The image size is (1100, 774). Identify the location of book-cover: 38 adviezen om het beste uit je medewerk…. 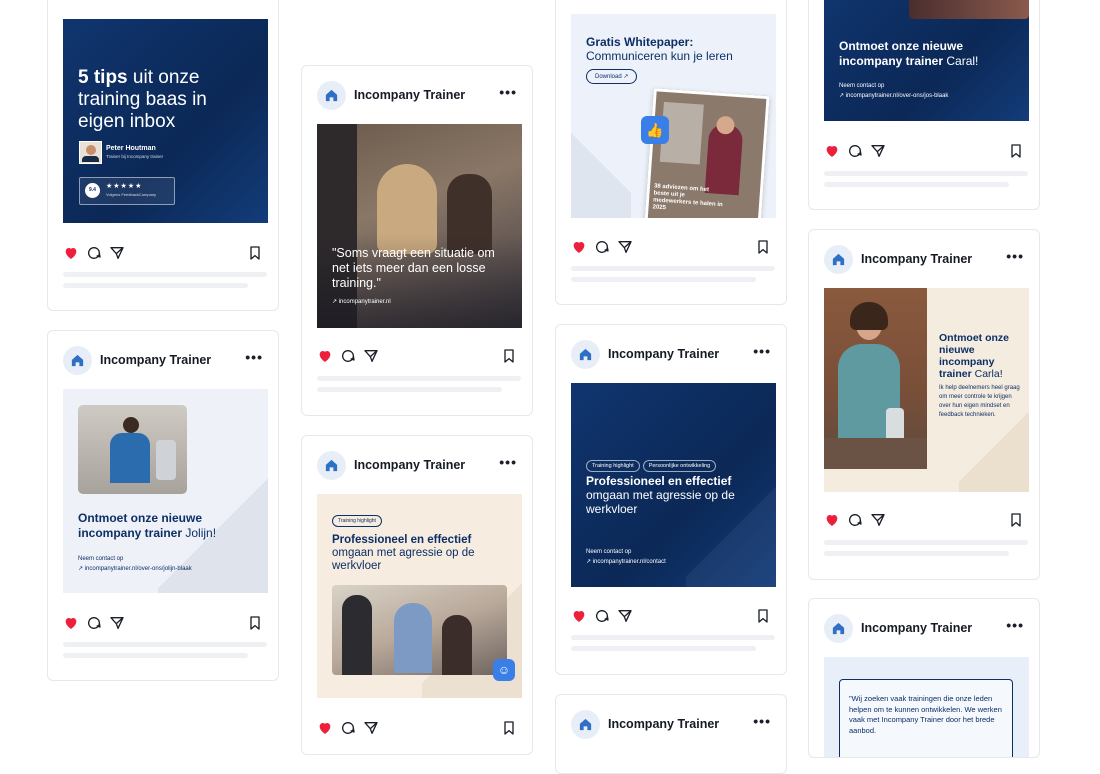
(707, 153).